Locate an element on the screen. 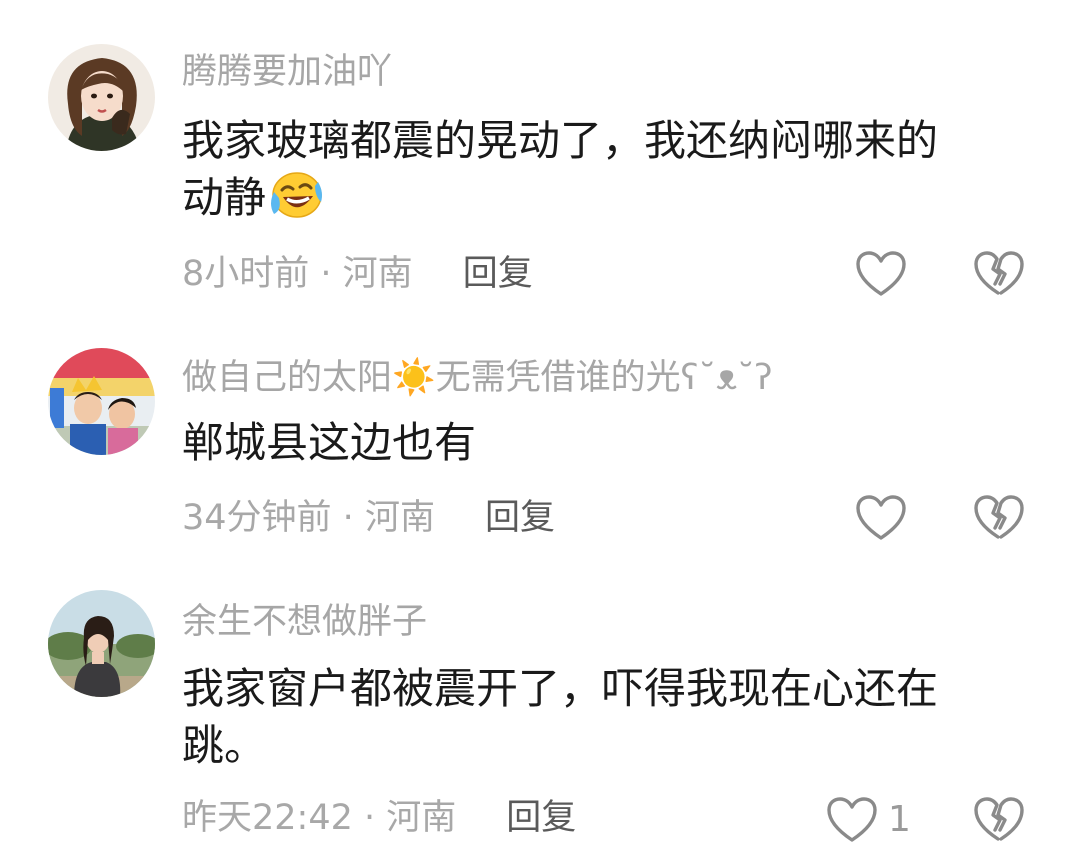 This screenshot has height=867, width=1080. comment-text-line: 我家玻璃都震的晃动了，我还纳闷哪来的 is located at coordinates (560, 140).